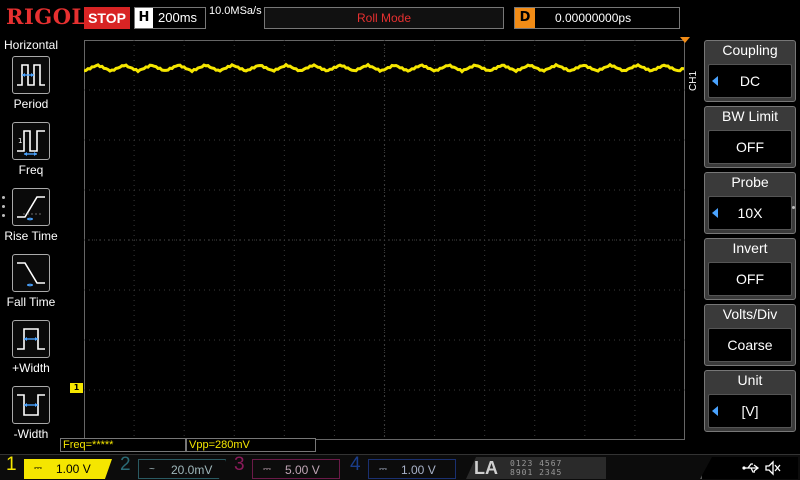 This screenshot has width=800, height=480. I want to click on menu-value: Coarse, so click(750, 345).